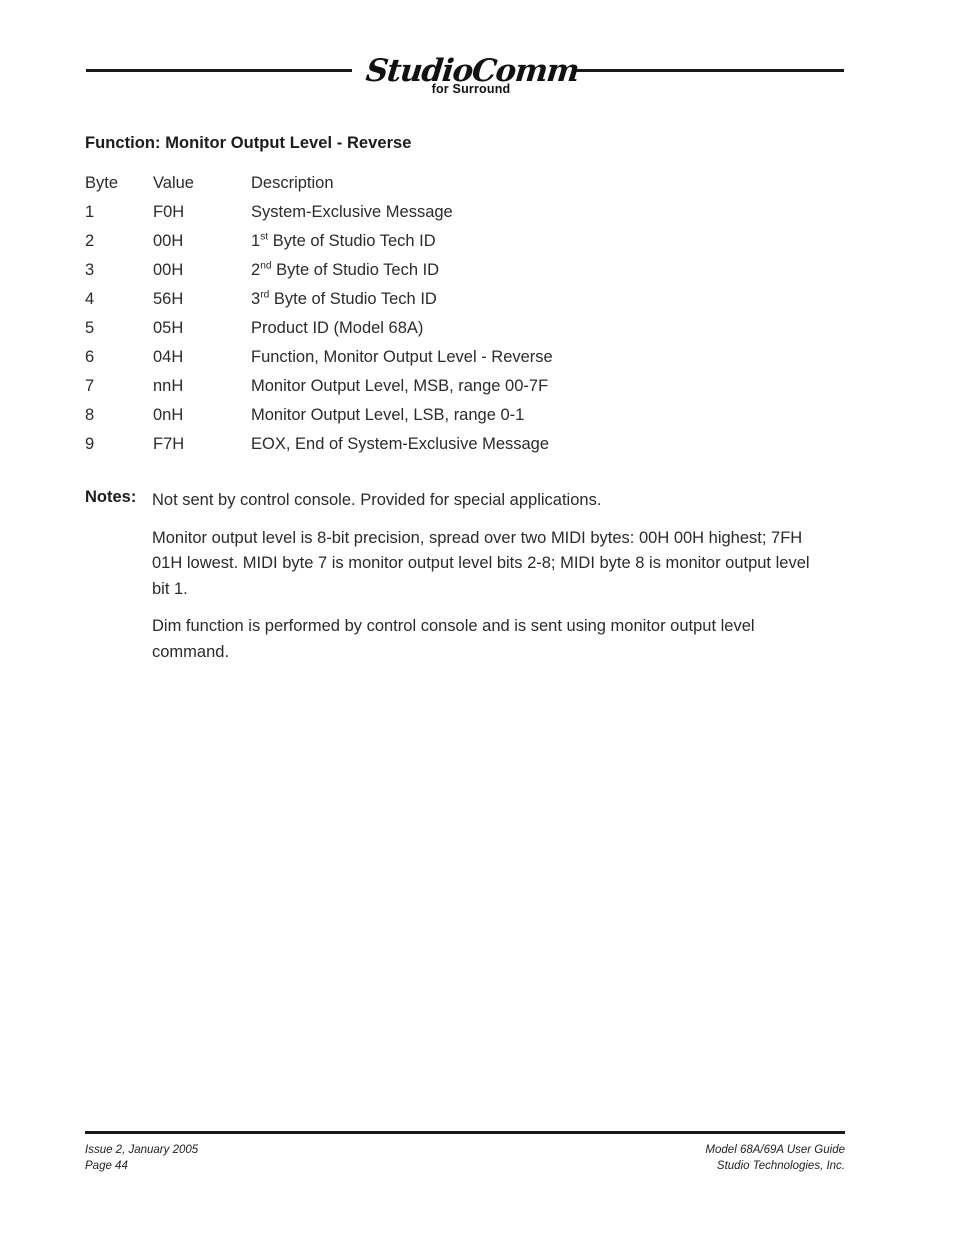 The width and height of the screenshot is (954, 1235). I want to click on cell-description: 3rd Byte of Studio Tech ID, so click(563, 299).